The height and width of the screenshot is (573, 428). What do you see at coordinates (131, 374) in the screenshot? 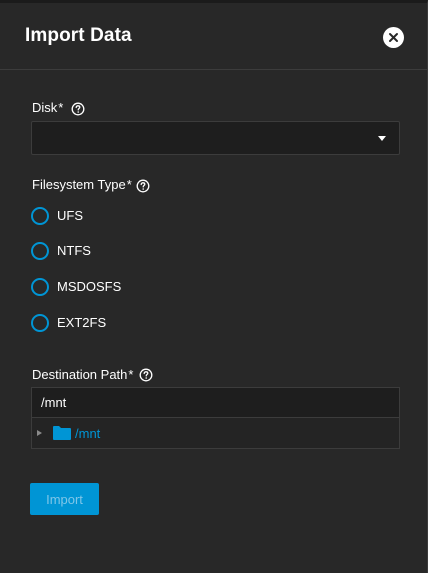
I see `destination-required-mark: *` at bounding box center [131, 374].